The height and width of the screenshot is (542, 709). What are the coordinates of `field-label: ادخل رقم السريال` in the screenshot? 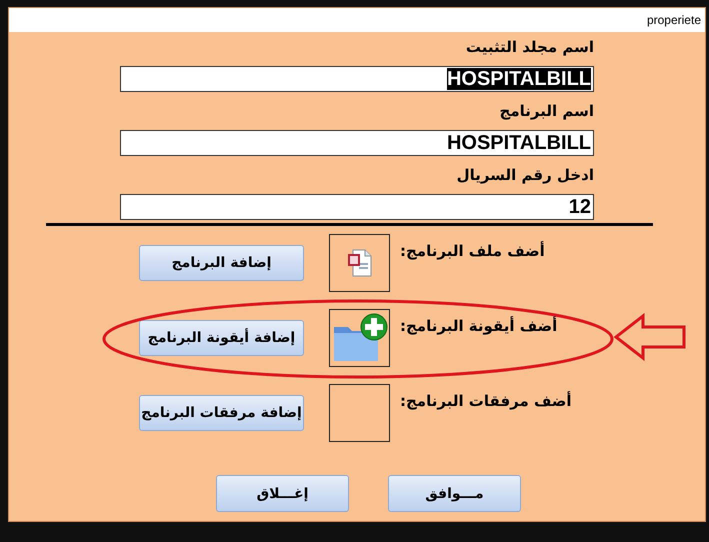 It's located at (525, 175).